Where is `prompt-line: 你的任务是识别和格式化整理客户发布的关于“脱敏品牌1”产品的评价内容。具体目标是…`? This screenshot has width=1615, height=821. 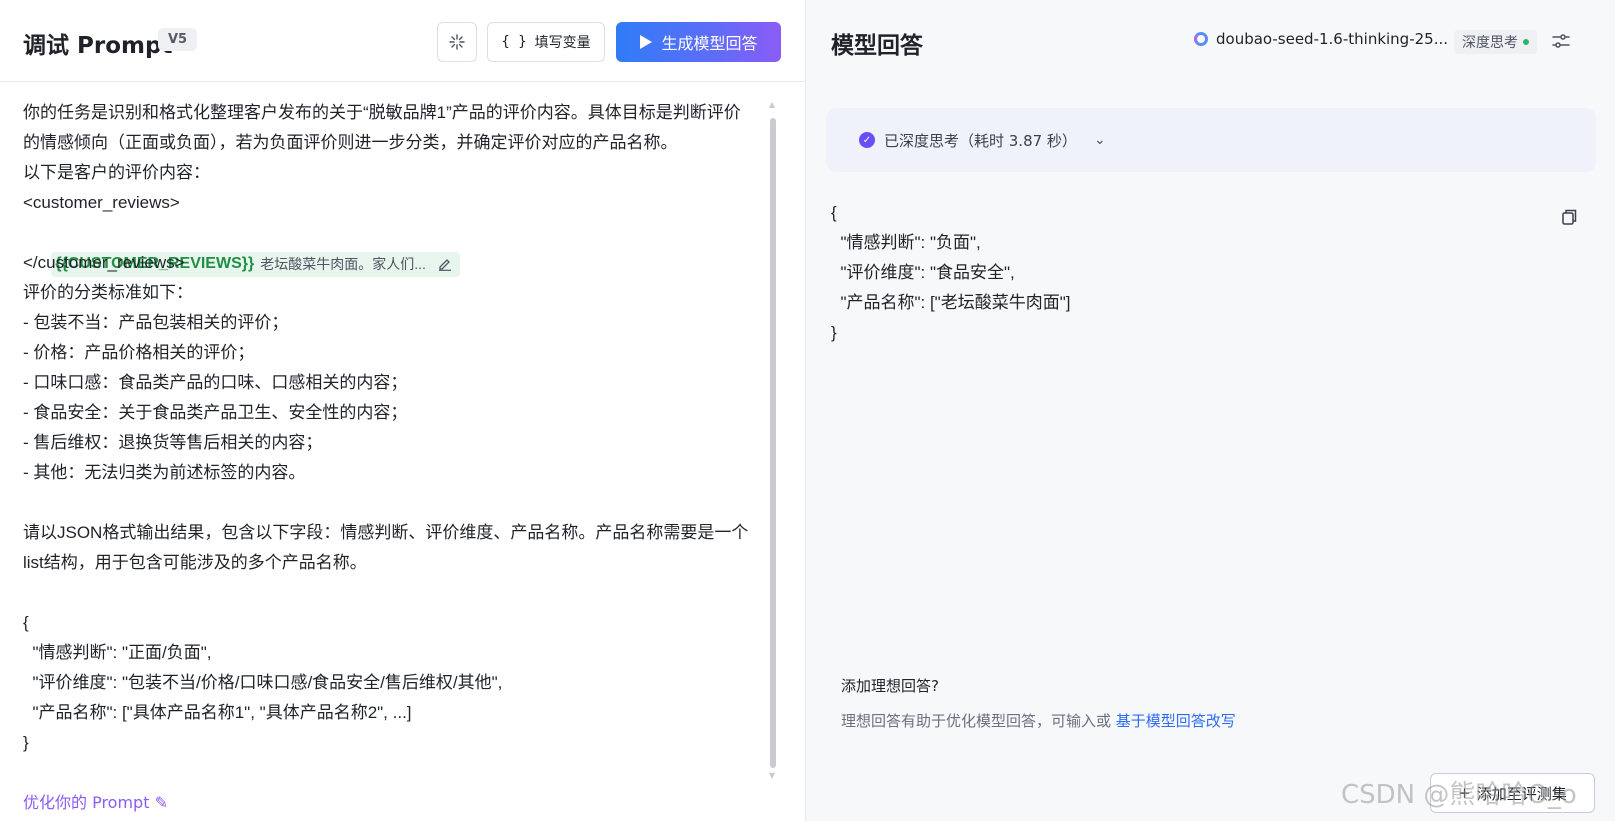 prompt-line: 你的任务是识别和格式化整理客户发布的关于“脱敏品牌1”产品的评价内容。具体目标是… is located at coordinates (382, 112).